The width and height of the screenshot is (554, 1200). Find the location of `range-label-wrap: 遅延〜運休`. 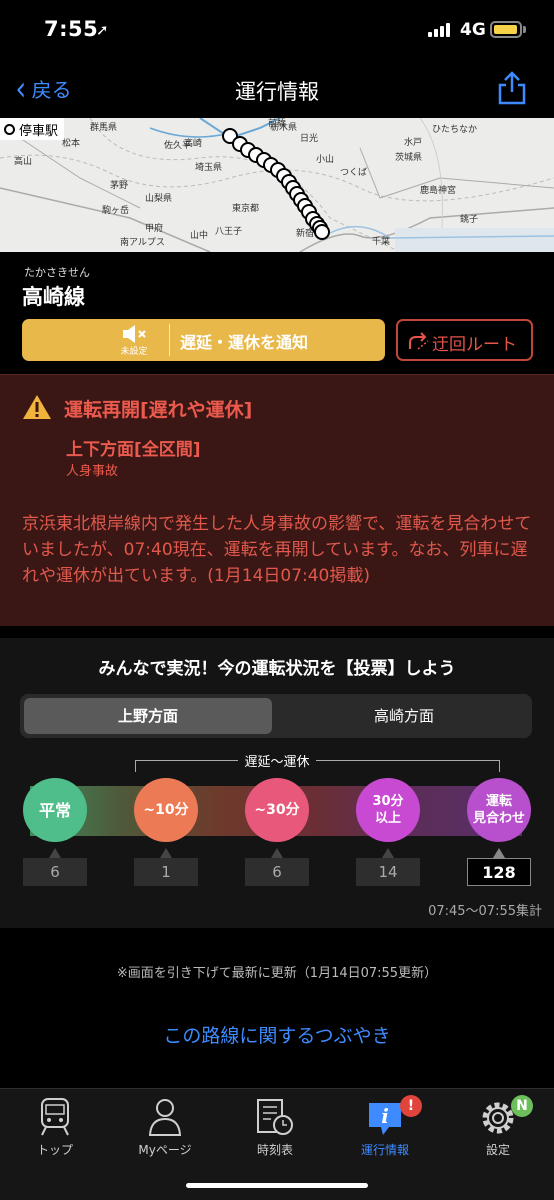

range-label-wrap: 遅延〜運休 is located at coordinates (277, 760).